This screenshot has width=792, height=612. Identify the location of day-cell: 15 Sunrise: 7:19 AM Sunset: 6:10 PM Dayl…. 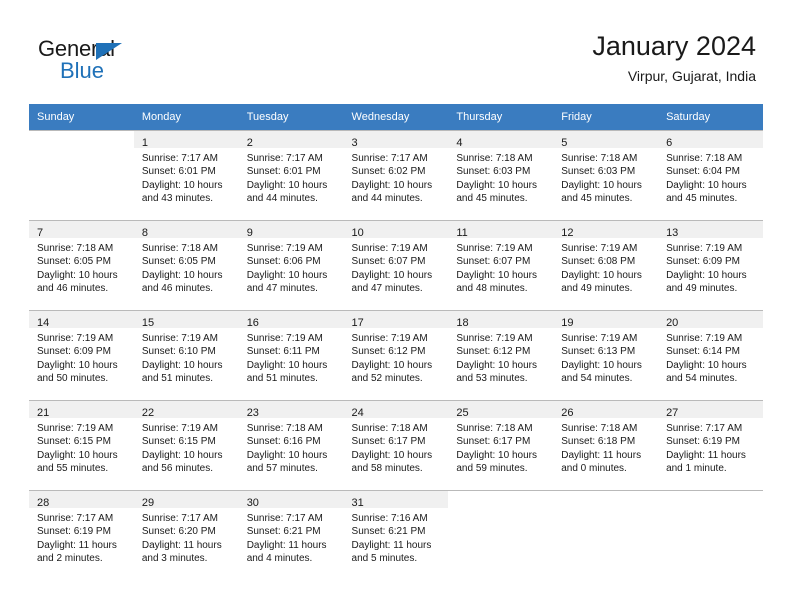
(186, 355).